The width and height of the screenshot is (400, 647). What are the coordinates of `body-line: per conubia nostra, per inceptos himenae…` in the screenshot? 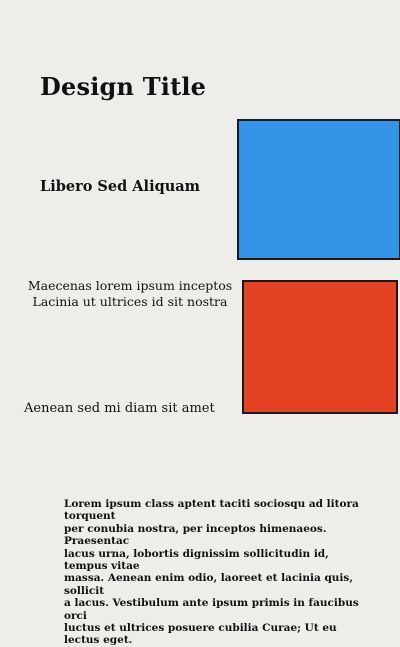 It's located at (195, 535).